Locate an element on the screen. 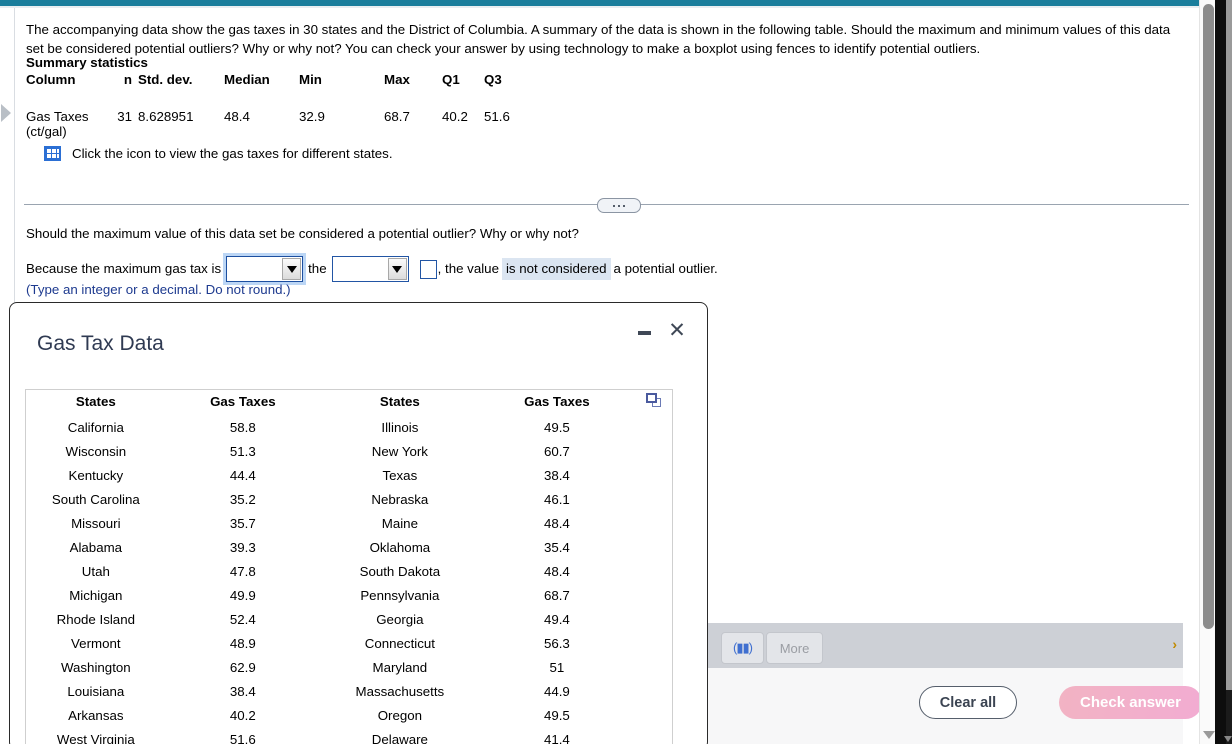  cell-tax-1: 51.6 is located at coordinates (242, 737).